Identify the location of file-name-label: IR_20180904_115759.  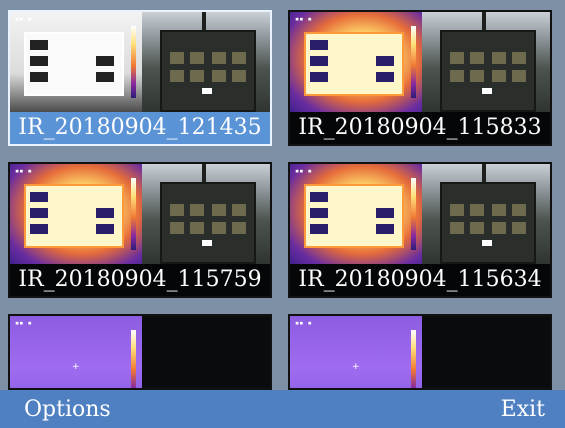
(140, 280).